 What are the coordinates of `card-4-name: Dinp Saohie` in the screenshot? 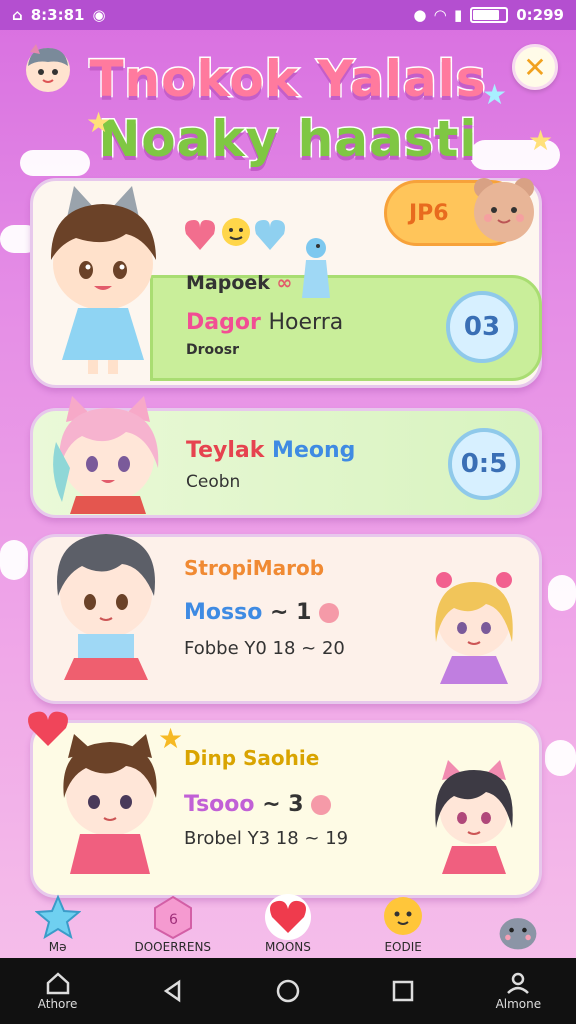 It's located at (252, 758).